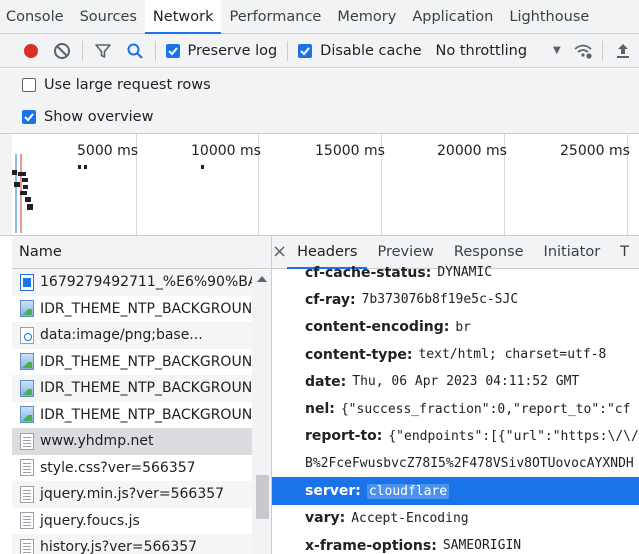 Image resolution: width=639 pixels, height=554 pixels. What do you see at coordinates (319, 117) in the screenshot?
I see `show-overview-option: Show overview` at bounding box center [319, 117].